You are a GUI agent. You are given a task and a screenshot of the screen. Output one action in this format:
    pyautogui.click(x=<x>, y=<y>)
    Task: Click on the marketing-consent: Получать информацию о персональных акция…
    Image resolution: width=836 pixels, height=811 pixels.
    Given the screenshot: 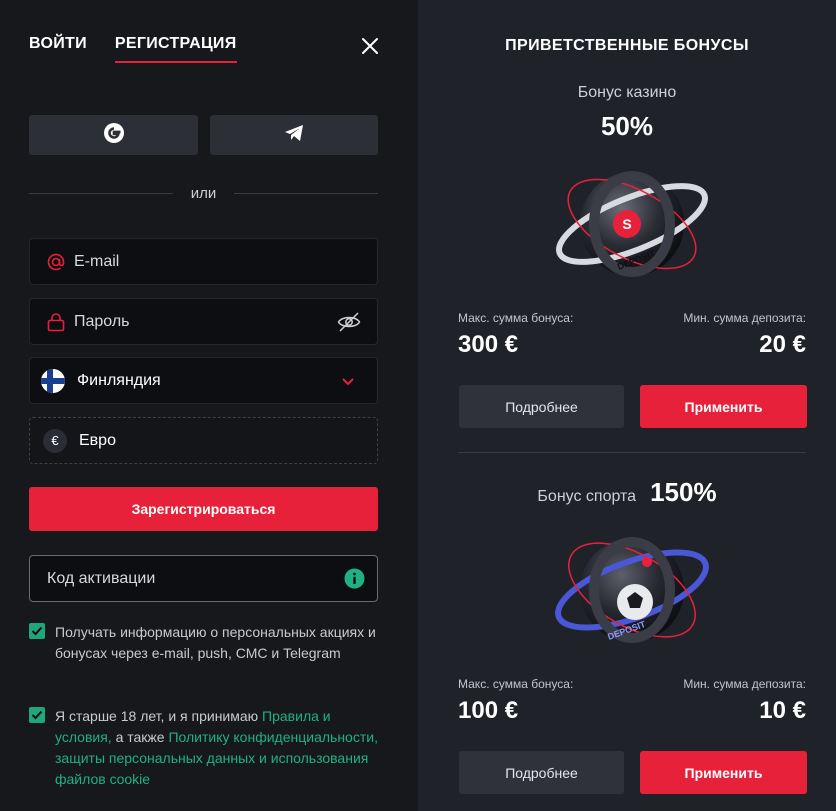 What is the action you would take?
    pyautogui.click(x=203, y=643)
    